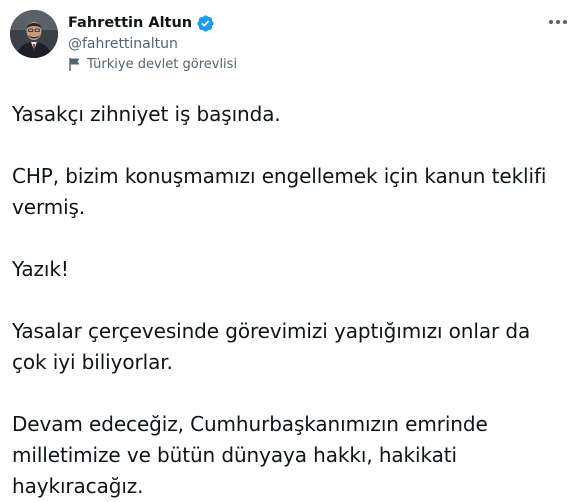 The height and width of the screenshot is (502, 582). I want to click on tweet-paragraph: Yasakçı zihniyet iş başında., so click(146, 114).